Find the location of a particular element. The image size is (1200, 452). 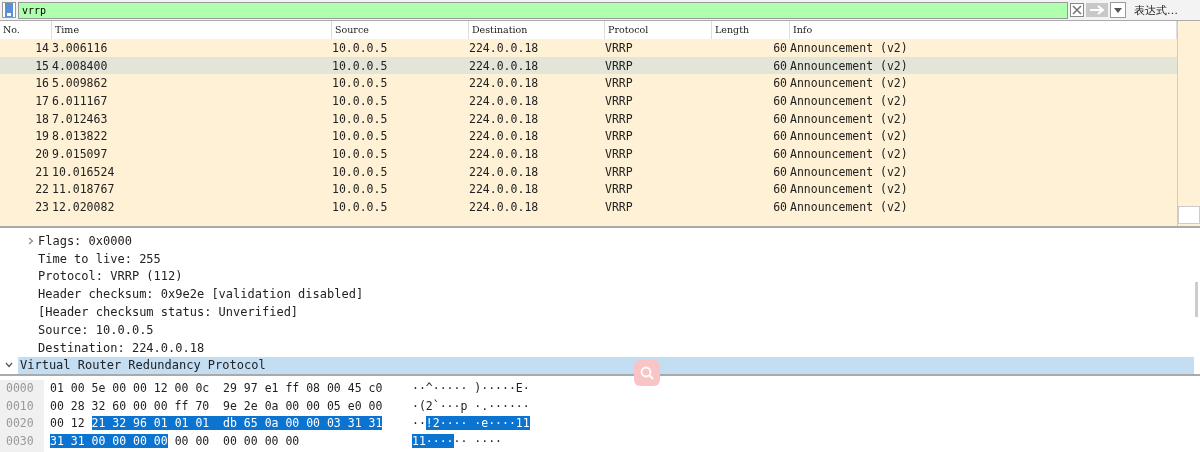

table-cell-text: 6.011167 is located at coordinates (80, 100).